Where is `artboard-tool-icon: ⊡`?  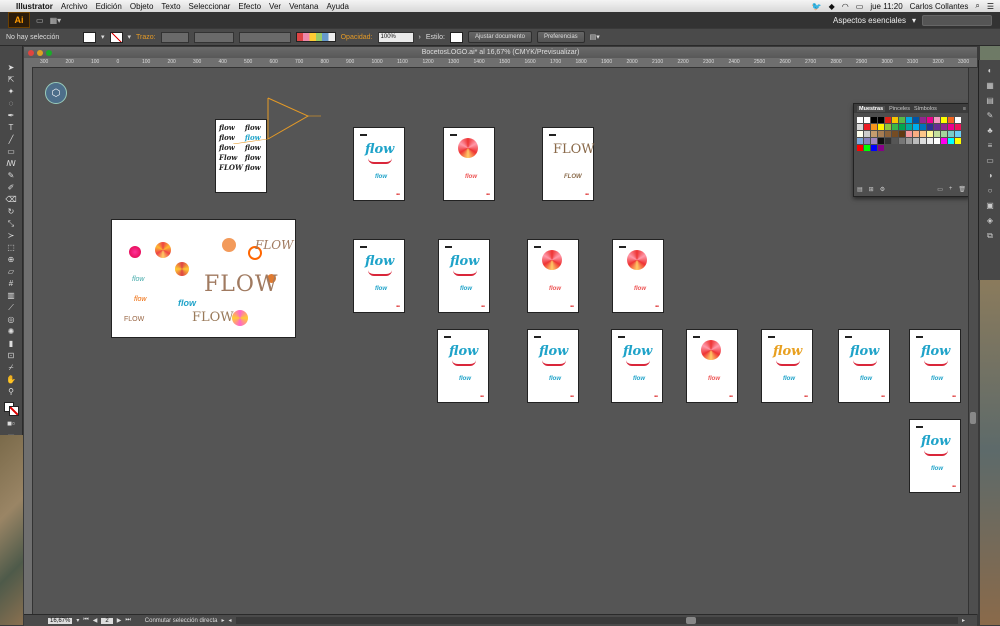
artboard-tool-icon: ⊡ is located at coordinates (11, 355).